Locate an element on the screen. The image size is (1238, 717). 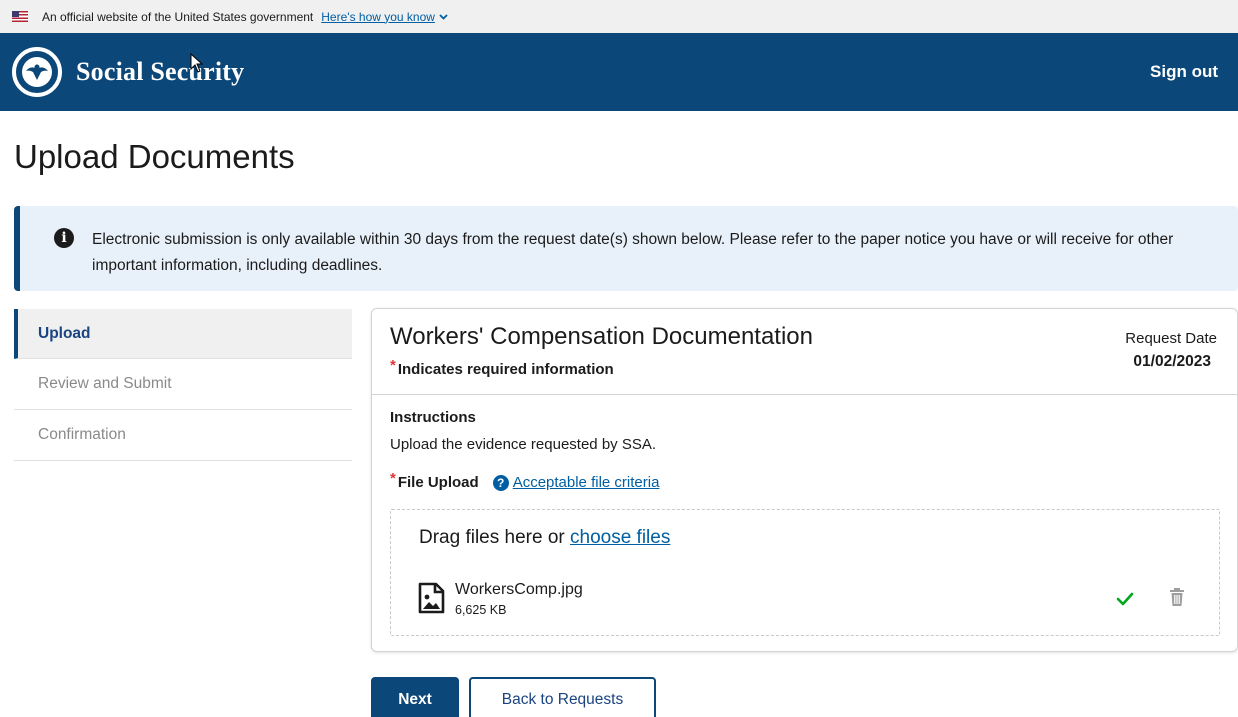
info-icon: i is located at coordinates (64, 238).